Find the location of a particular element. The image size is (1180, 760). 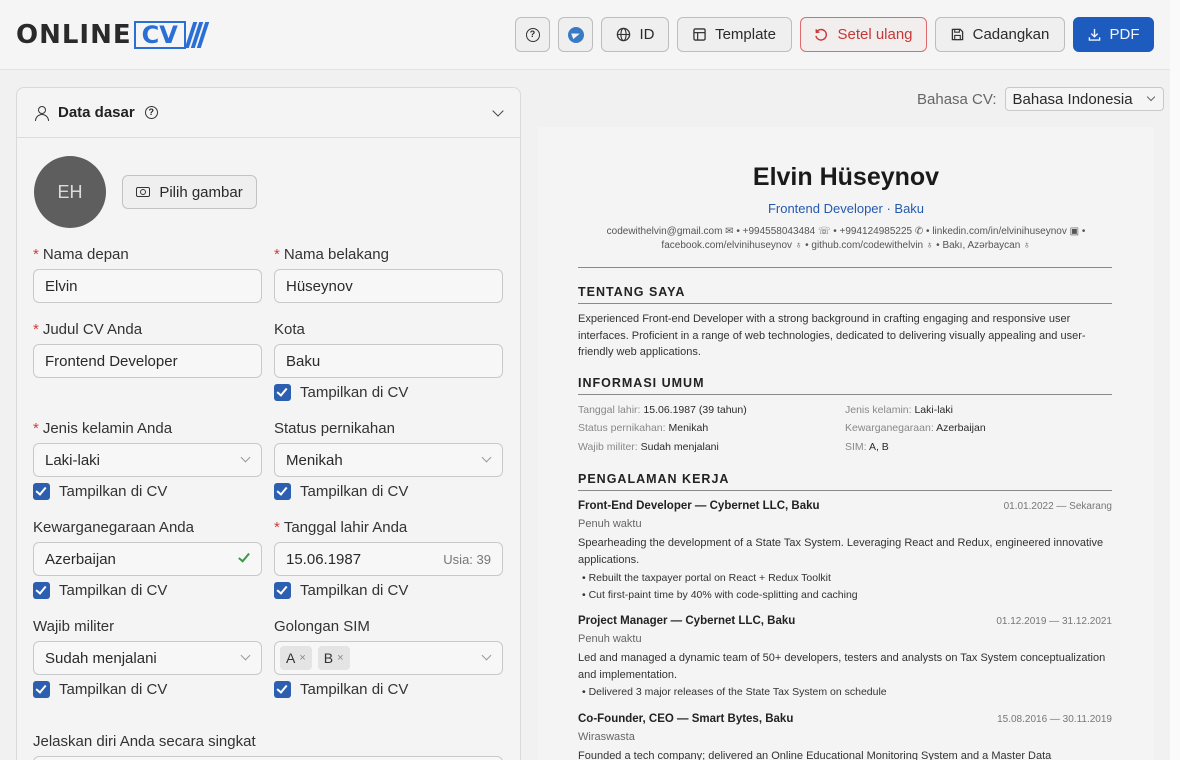

info-value: 15.06.1987 (39 tahun) is located at coordinates (695, 410).